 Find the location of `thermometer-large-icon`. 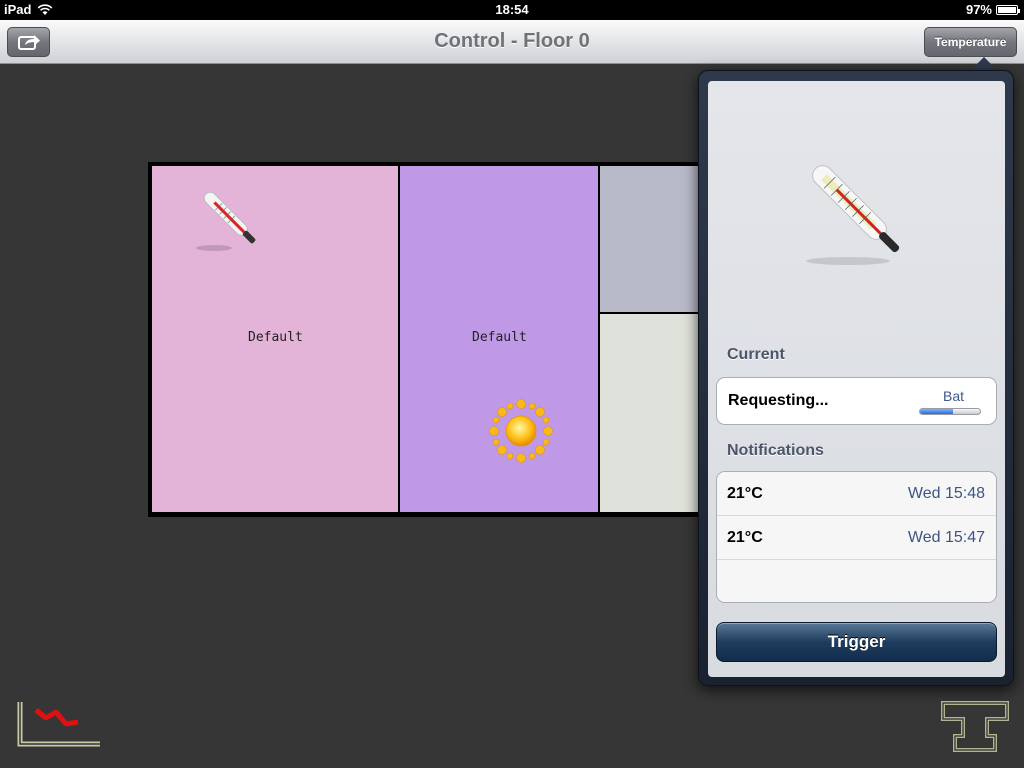

thermometer-large-icon is located at coordinates (853, 215).